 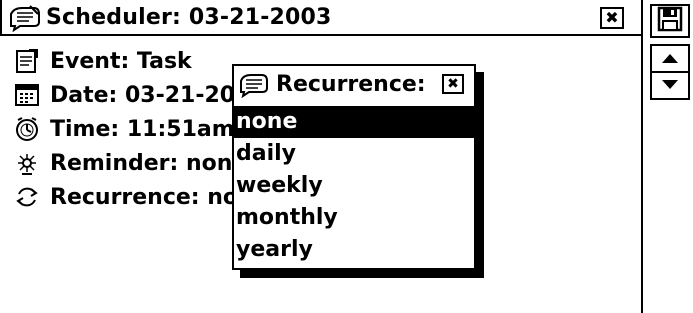 I want to click on scroll-up-icon, so click(x=670, y=58).